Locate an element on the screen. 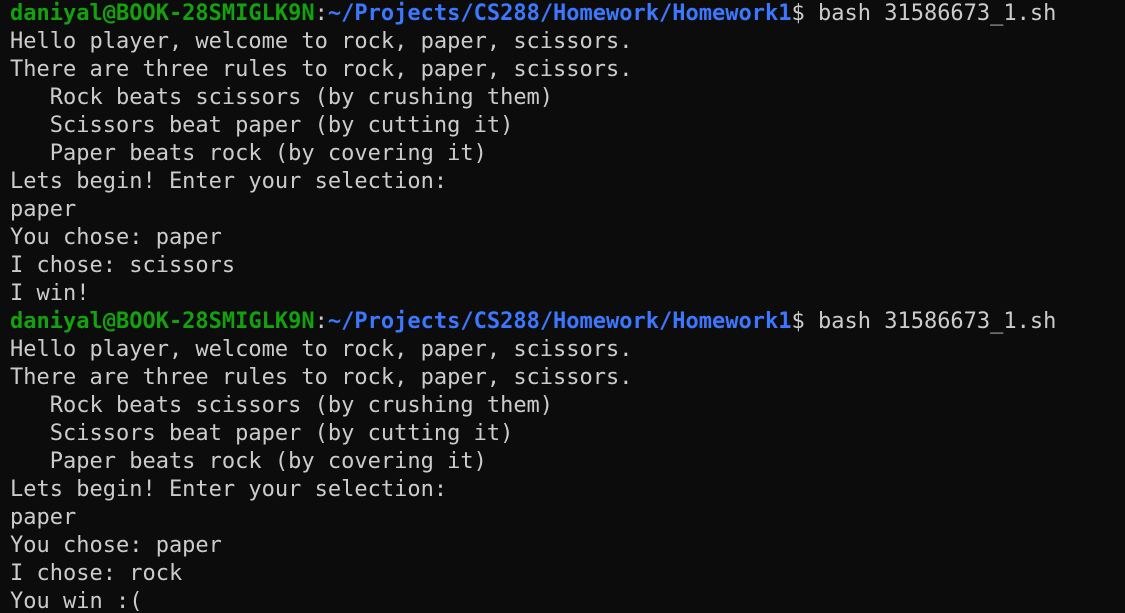 This screenshot has height=613, width=1125. output-line: I chose: rock is located at coordinates (96, 573).